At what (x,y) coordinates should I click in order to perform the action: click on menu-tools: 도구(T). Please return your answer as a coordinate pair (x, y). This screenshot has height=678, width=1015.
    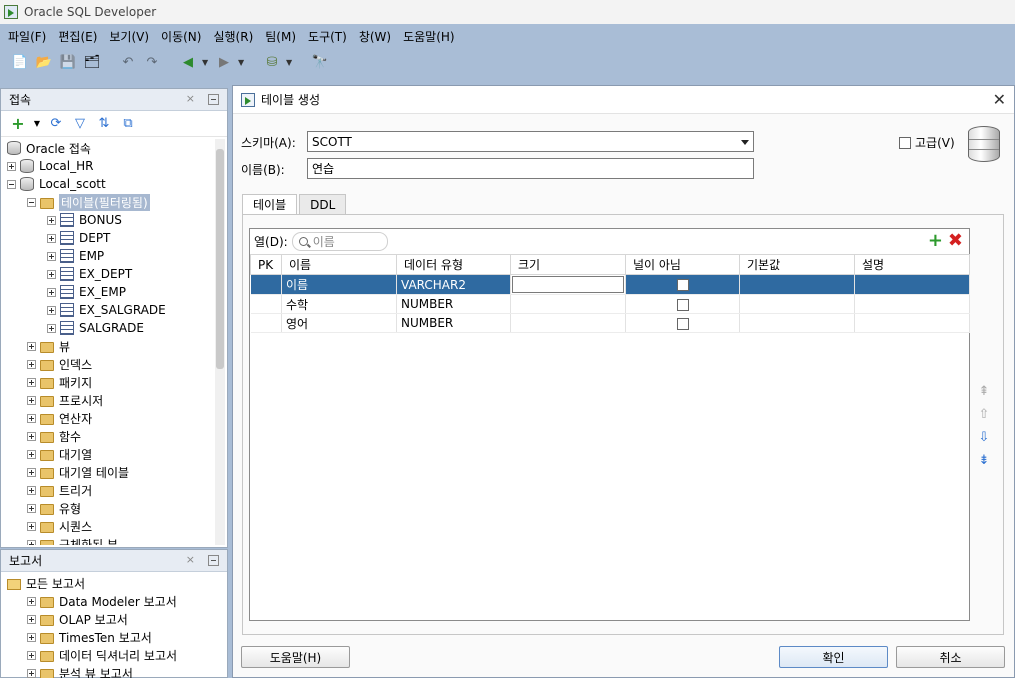
    Looking at the image, I should click on (327, 36).